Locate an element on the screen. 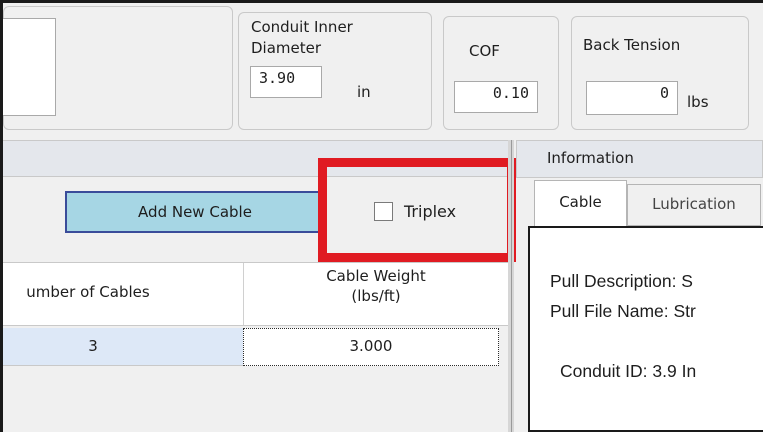 This screenshot has height=432, width=763. back-tension-group: Back Tension 0 lbs is located at coordinates (660, 73).